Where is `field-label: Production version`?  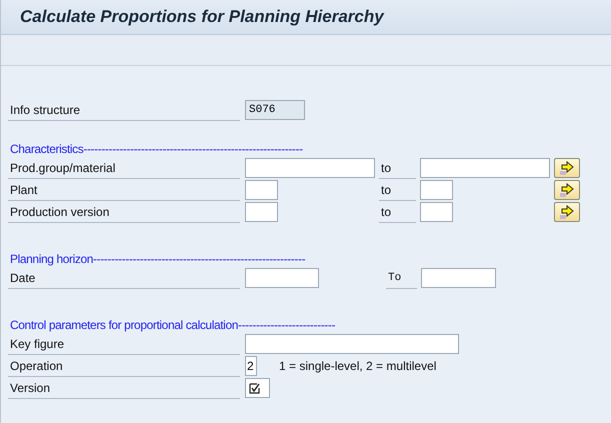 field-label: Production version is located at coordinates (124, 212).